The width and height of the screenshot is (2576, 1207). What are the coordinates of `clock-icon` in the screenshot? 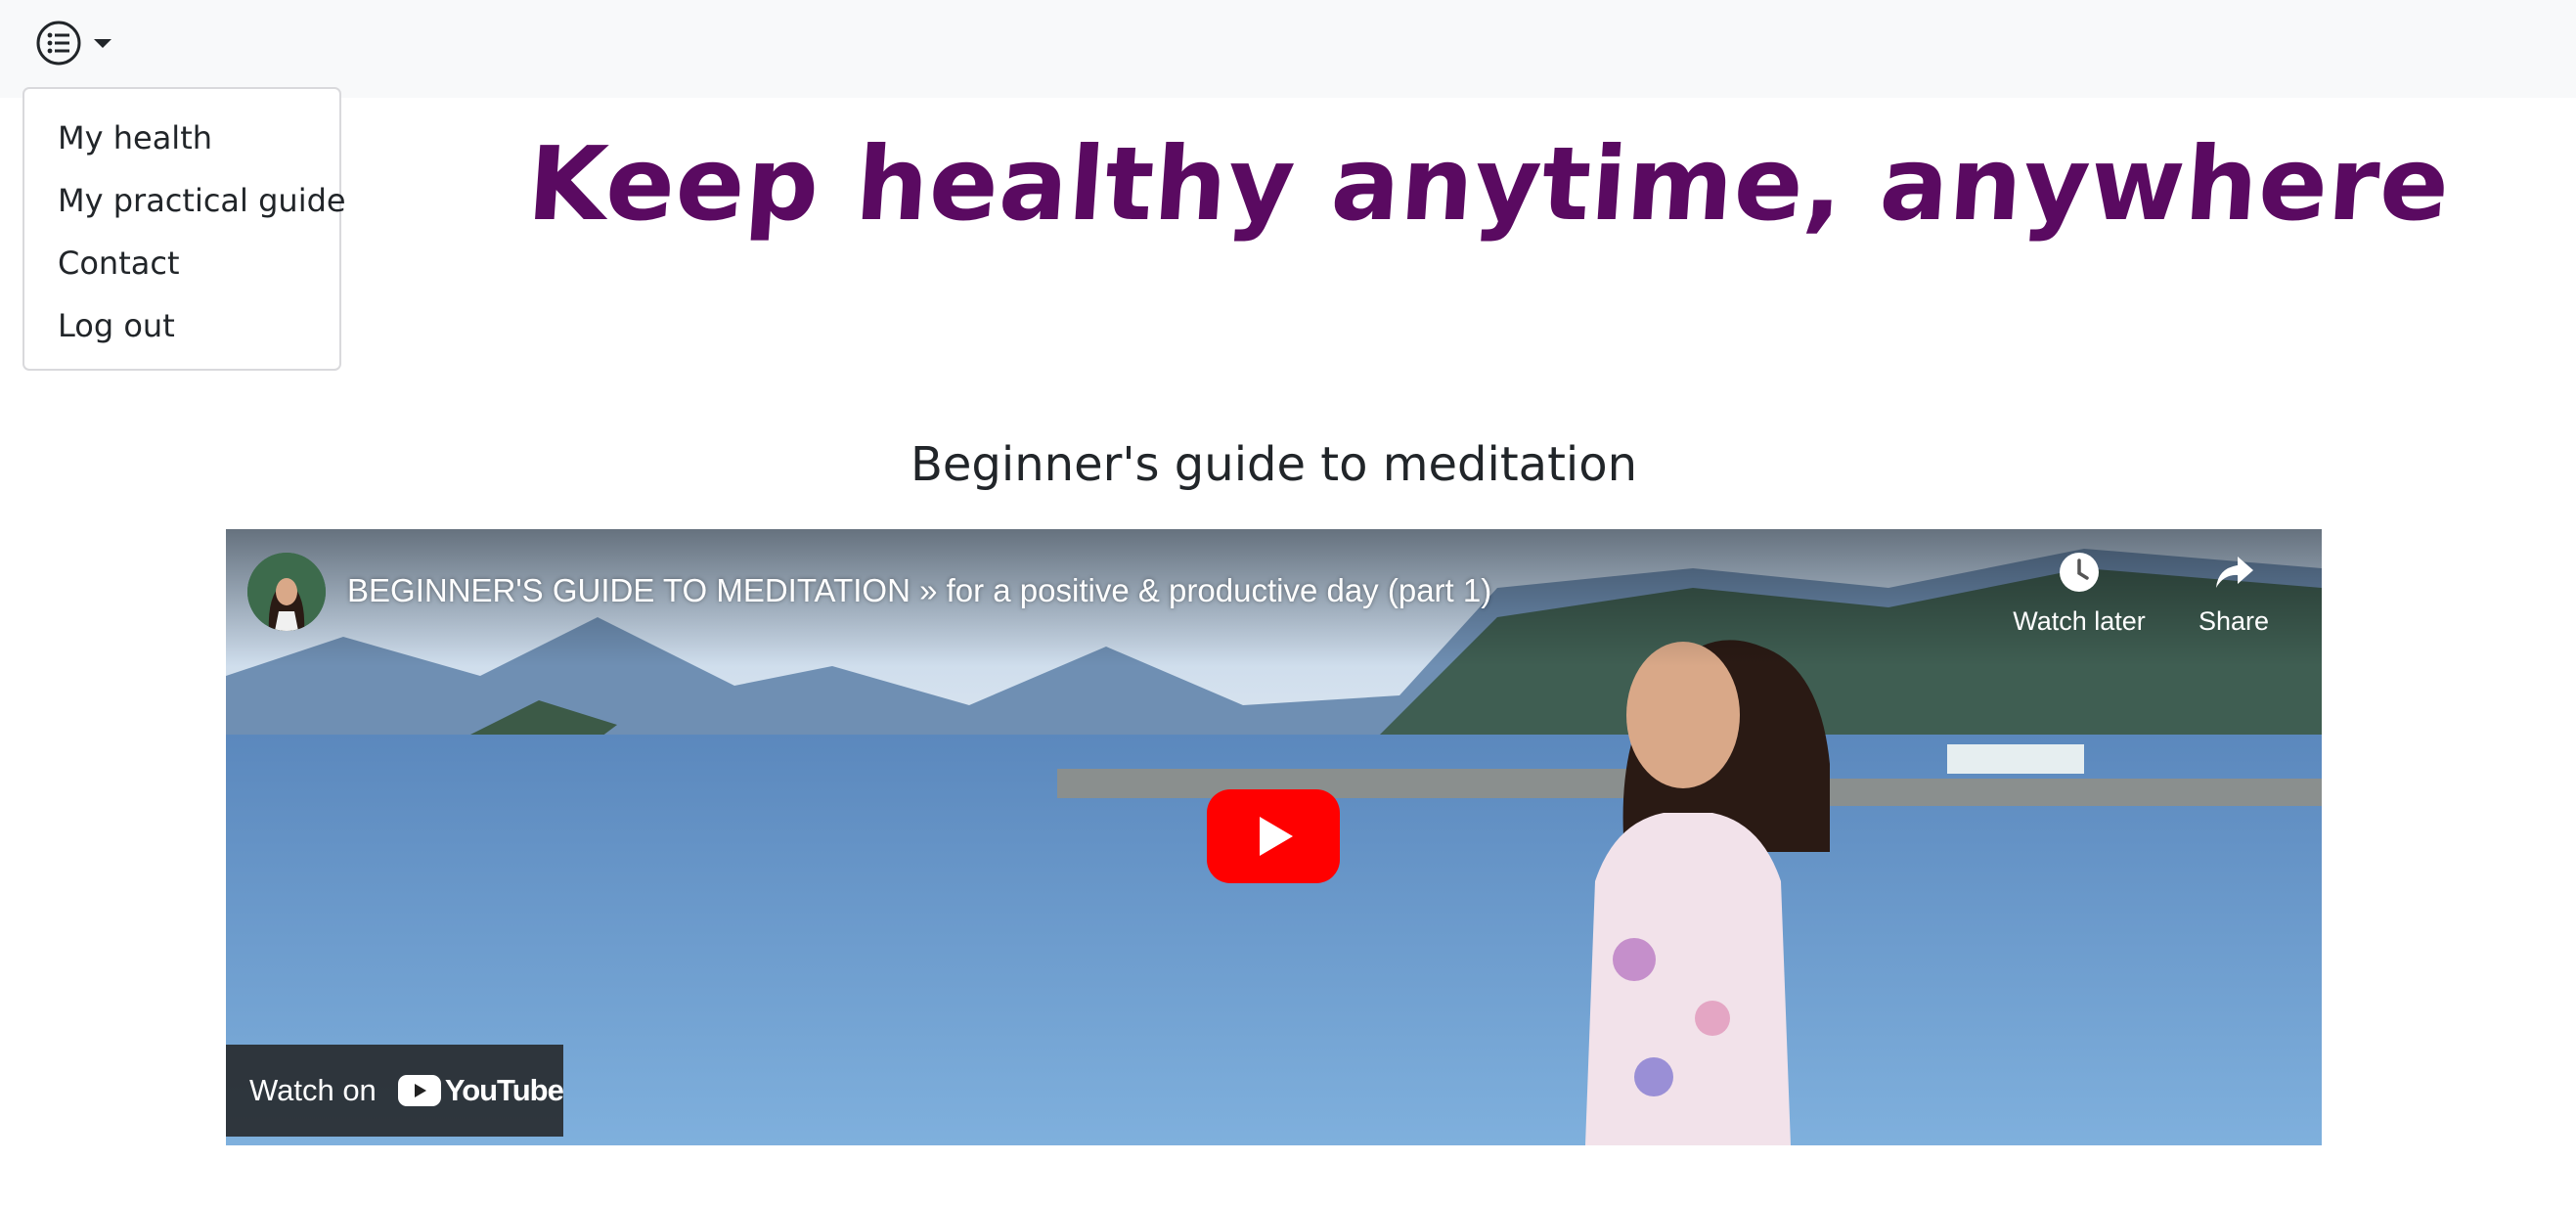 It's located at (2080, 576).